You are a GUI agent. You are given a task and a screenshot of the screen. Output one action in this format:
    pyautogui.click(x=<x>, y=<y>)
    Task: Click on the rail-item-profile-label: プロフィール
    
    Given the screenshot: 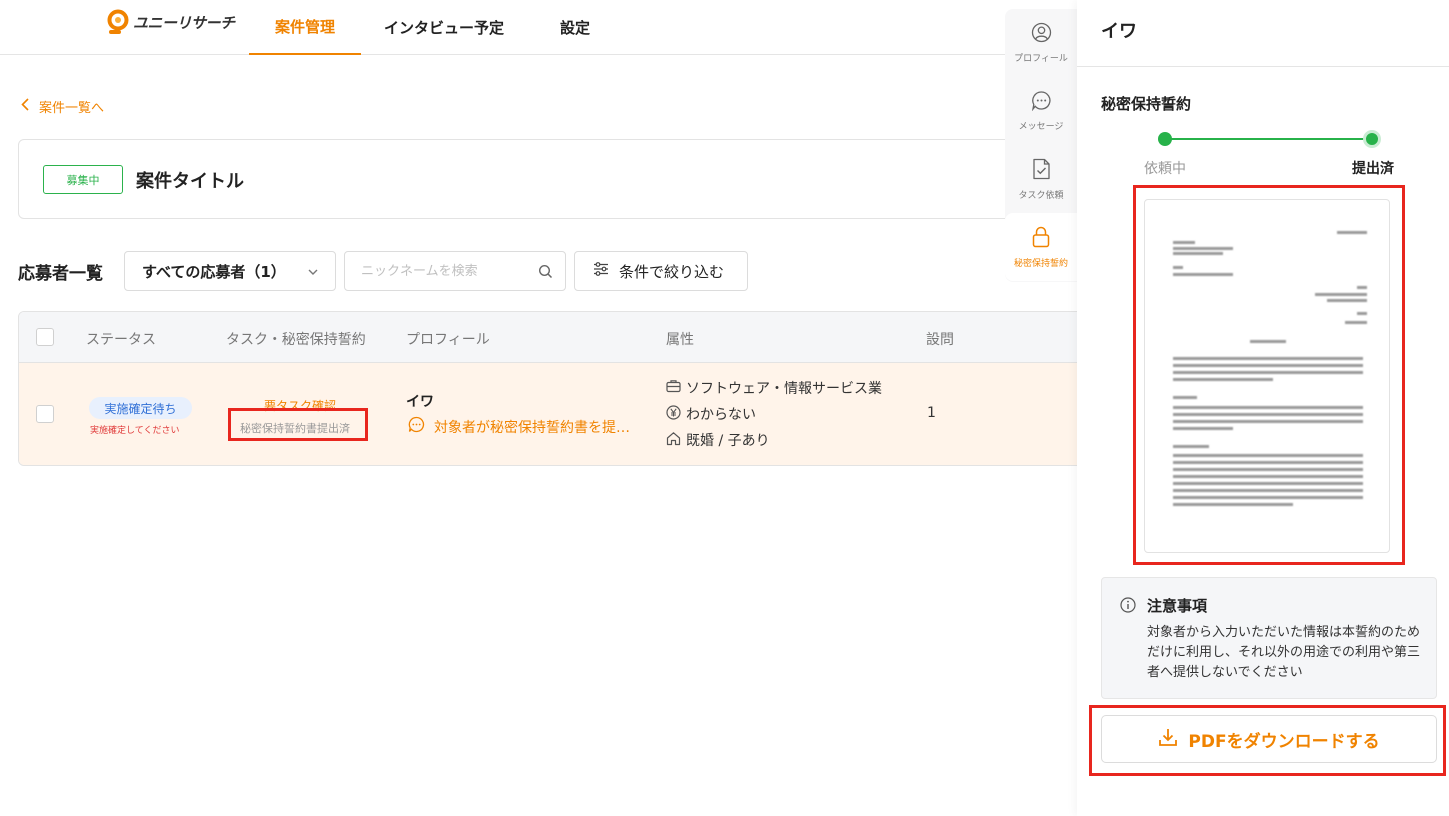 What is the action you would take?
    pyautogui.click(x=1041, y=59)
    